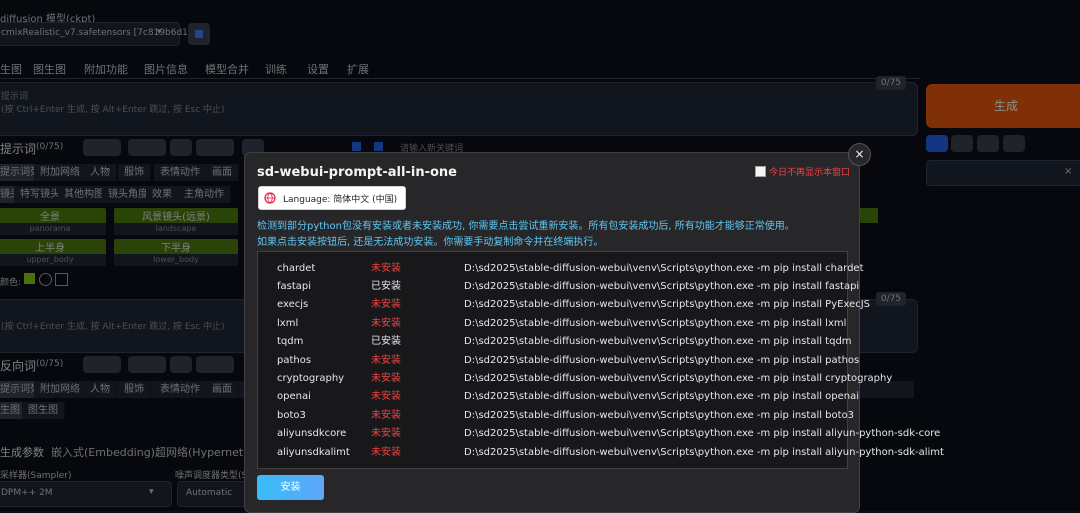 The width and height of the screenshot is (1080, 513). Describe the element at coordinates (809, 171) in the screenshot. I see `dont-show-label: 今日不再显示本窗口` at that location.